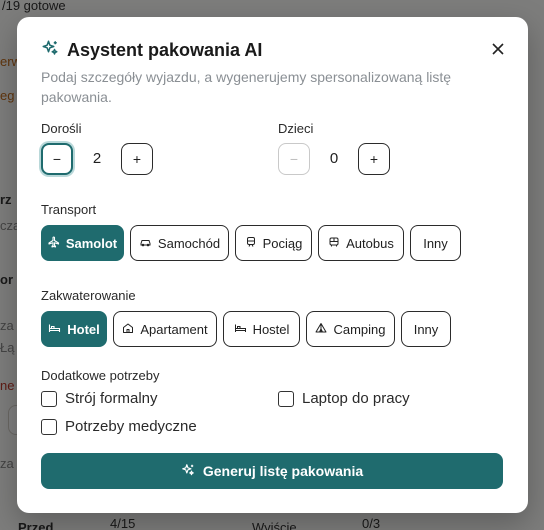 Image resolution: width=544 pixels, height=530 pixels. Describe the element at coordinates (321, 329) in the screenshot. I see `tent-icon` at that location.